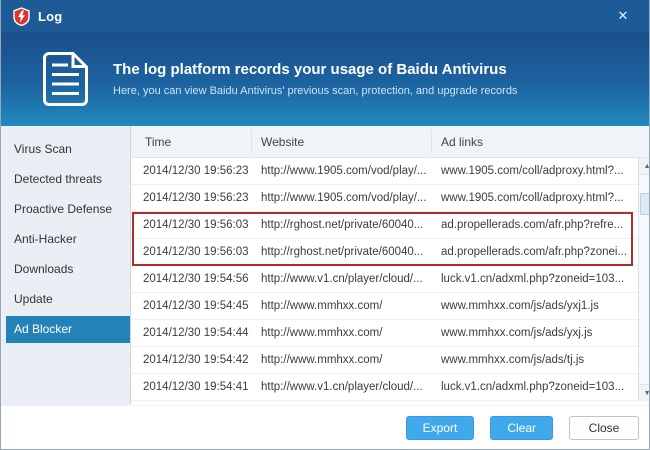 This screenshot has width=650, height=450. Describe the element at coordinates (643, 279) in the screenshot. I see `vertical-scrollbar: ▲ ▼` at that location.